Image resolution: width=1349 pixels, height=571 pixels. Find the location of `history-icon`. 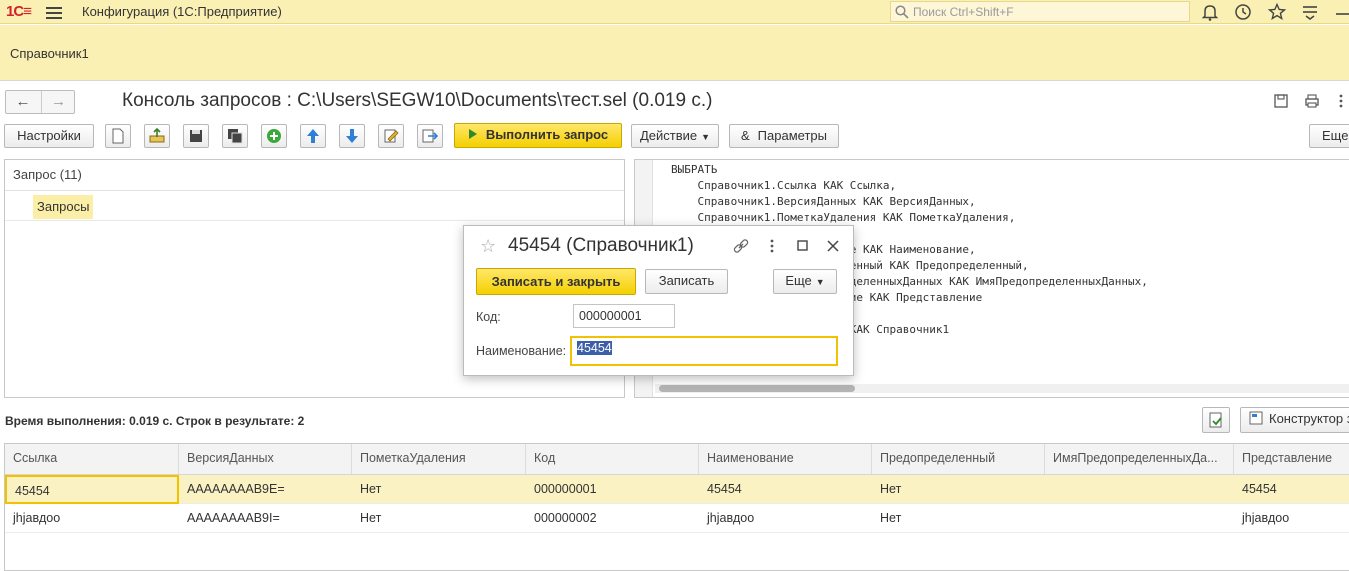

history-icon is located at coordinates (1243, 12).